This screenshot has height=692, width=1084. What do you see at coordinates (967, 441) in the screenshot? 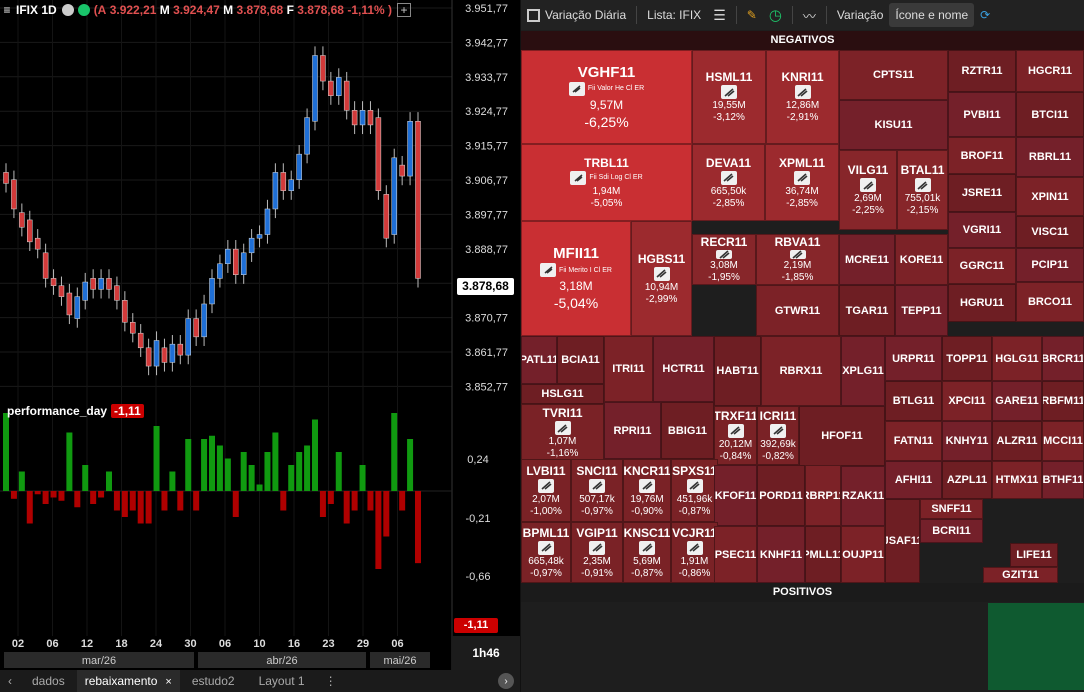
I see `tile-knhy11: KNHY11` at bounding box center [967, 441].